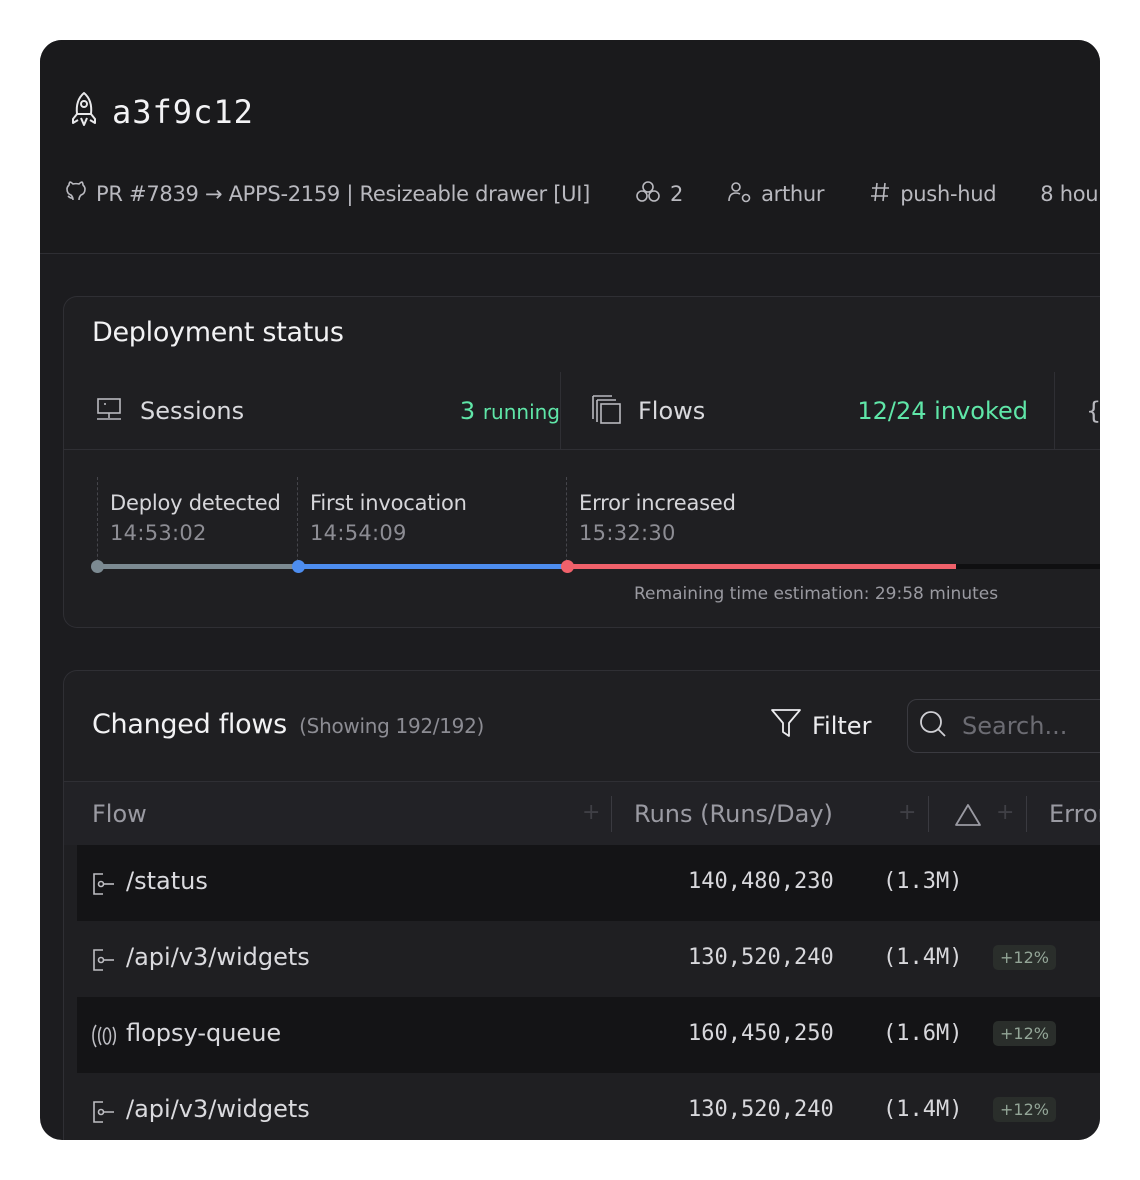 This screenshot has height=1180, width=1140. I want to click on timeline-marker-deploy, so click(97, 566).